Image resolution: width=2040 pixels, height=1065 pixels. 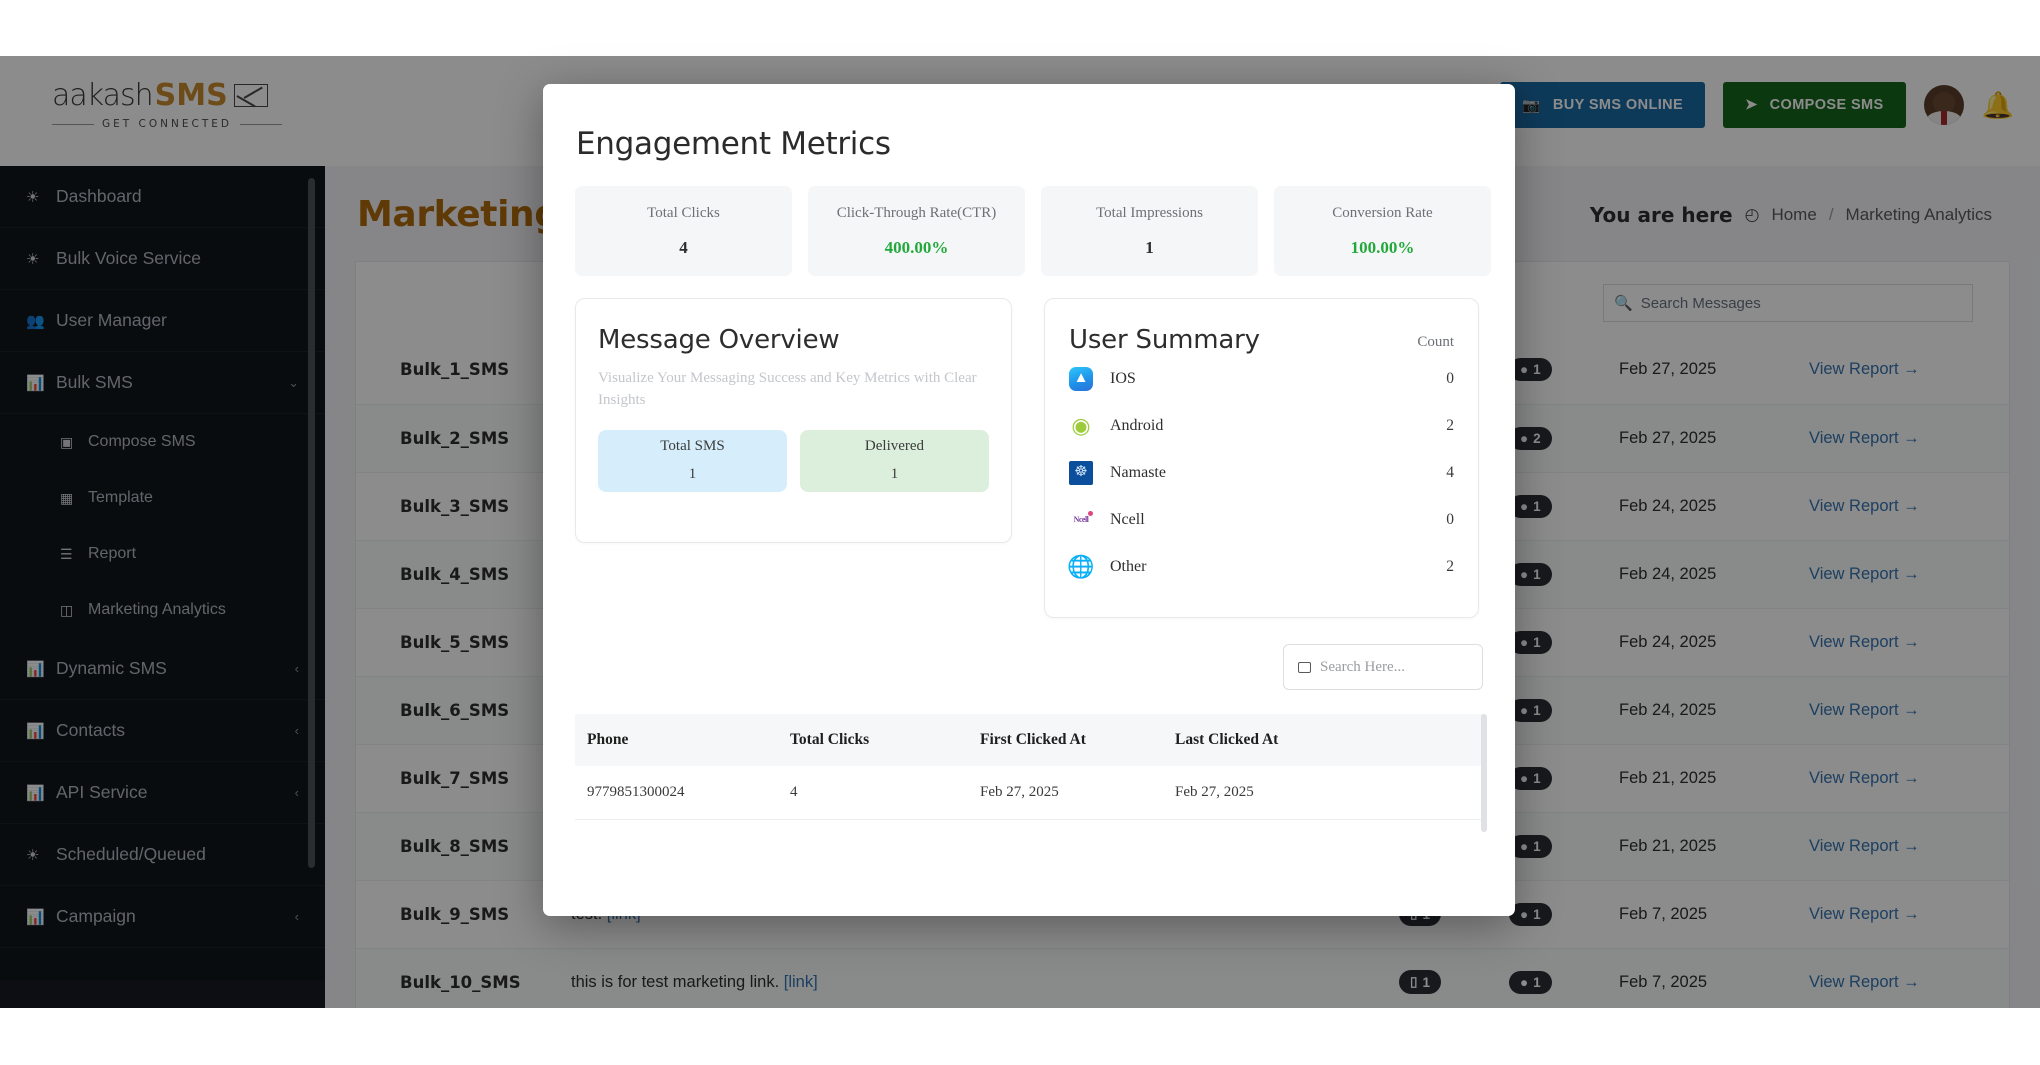 I want to click on list-item: ◉ Android 2, so click(x=1261, y=425).